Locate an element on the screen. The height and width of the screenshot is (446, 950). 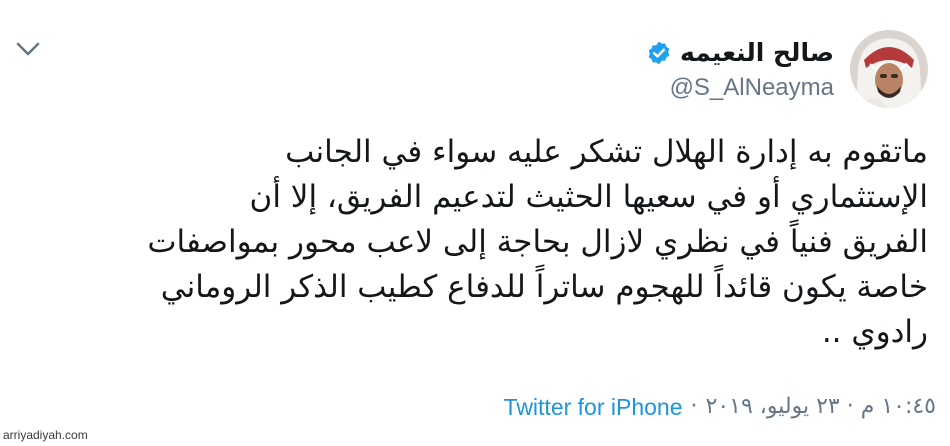
author-handle: @S_AlNeayma is located at coordinates (752, 88).